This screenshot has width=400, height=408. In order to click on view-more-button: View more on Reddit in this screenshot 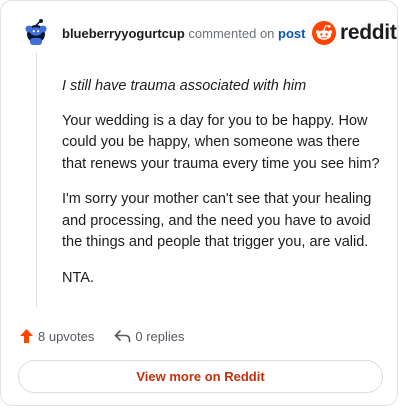, I will do `click(200, 376)`.